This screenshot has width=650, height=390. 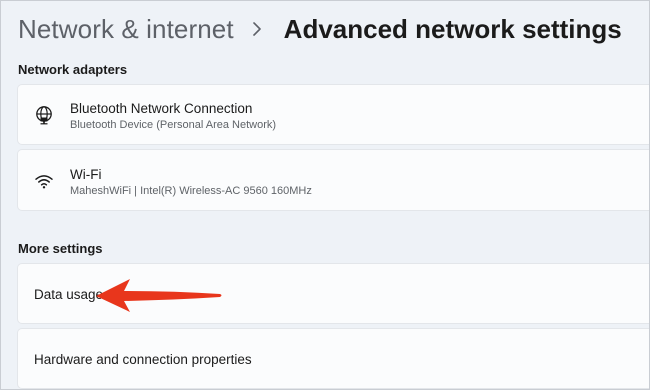 I want to click on globe-network-icon, so click(x=44, y=115).